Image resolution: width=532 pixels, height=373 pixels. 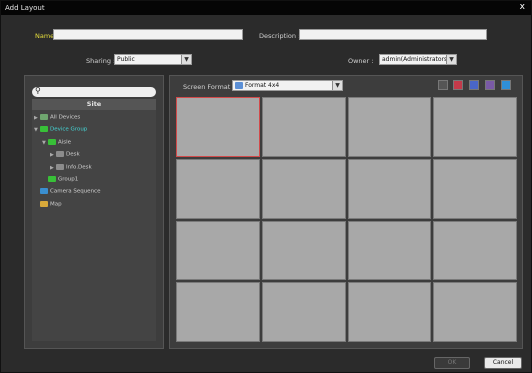 I want to click on owner-label: Owner :, so click(x=361, y=61).